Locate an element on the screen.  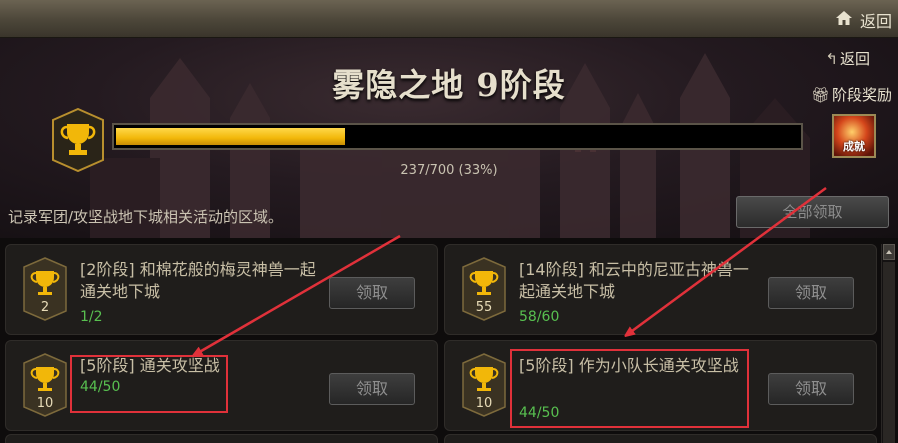
area-description: 记录军团/攻坚战地下城相关活动的区域。 is located at coordinates (146, 217).